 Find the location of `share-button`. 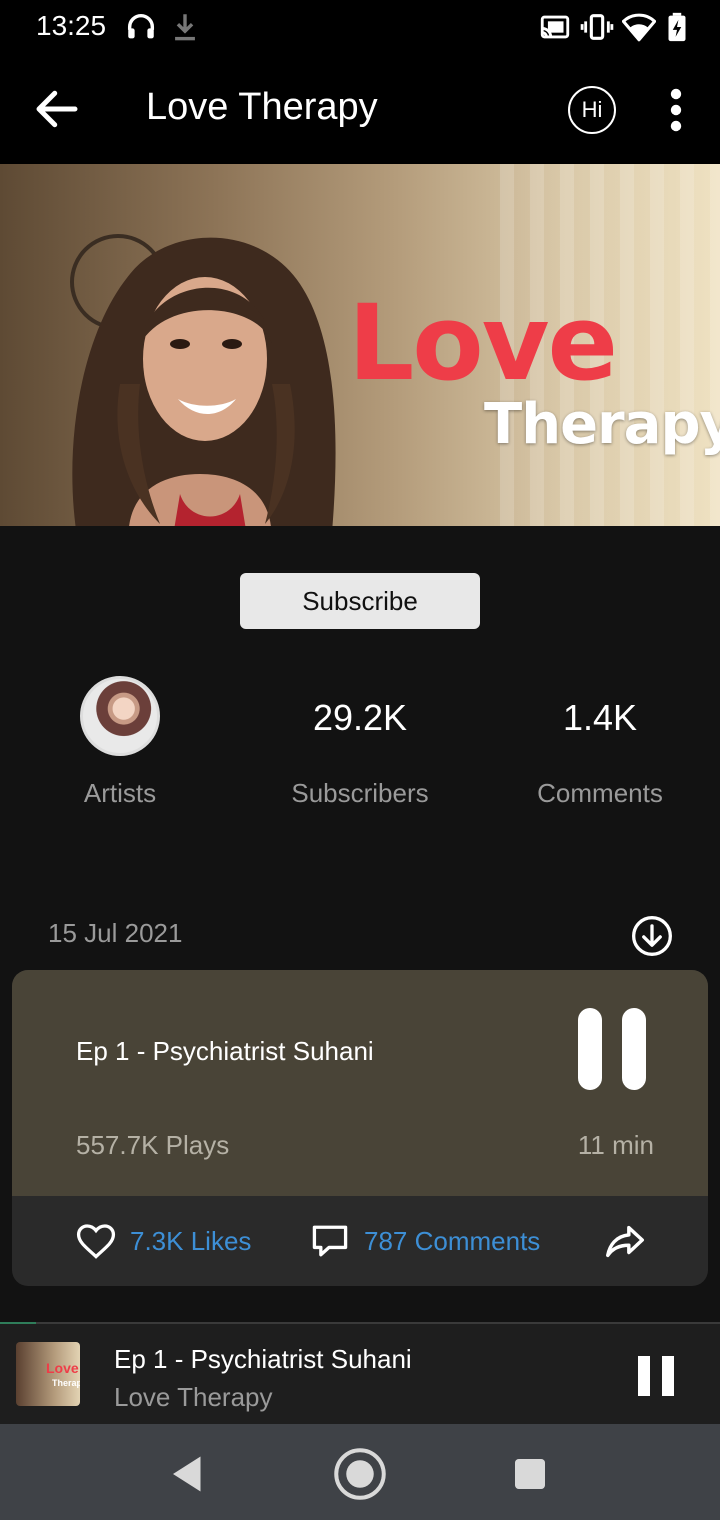

share-button is located at coordinates (625, 1241).